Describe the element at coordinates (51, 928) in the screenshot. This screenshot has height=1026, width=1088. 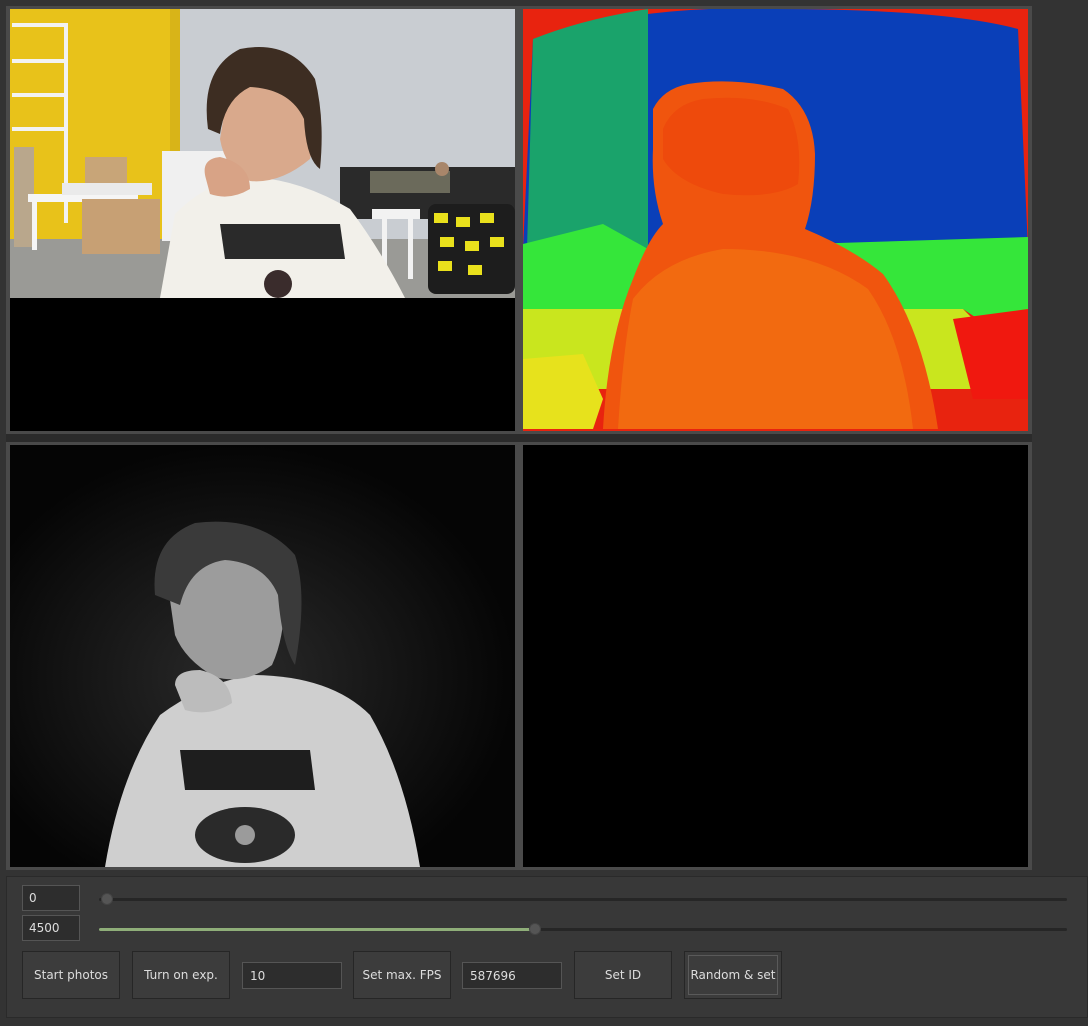
I see `max-depth-input` at that location.